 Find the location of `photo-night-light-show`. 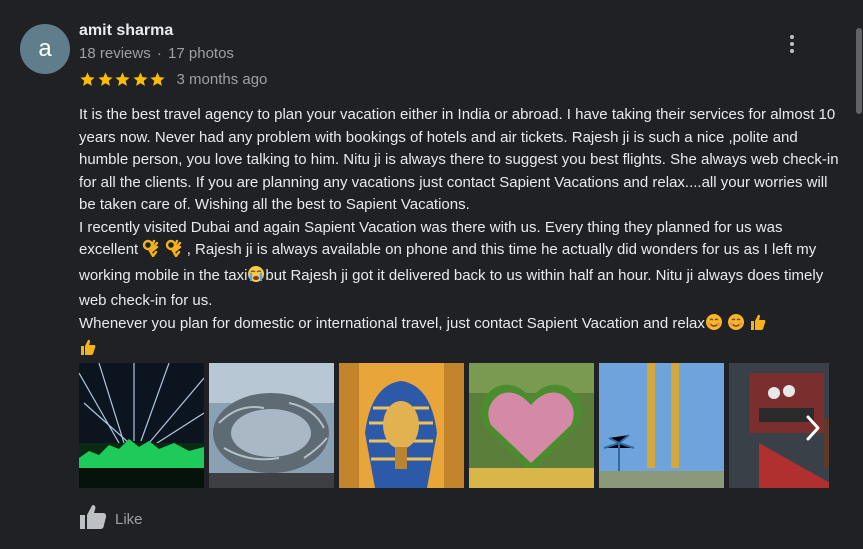

photo-night-light-show is located at coordinates (141, 425).